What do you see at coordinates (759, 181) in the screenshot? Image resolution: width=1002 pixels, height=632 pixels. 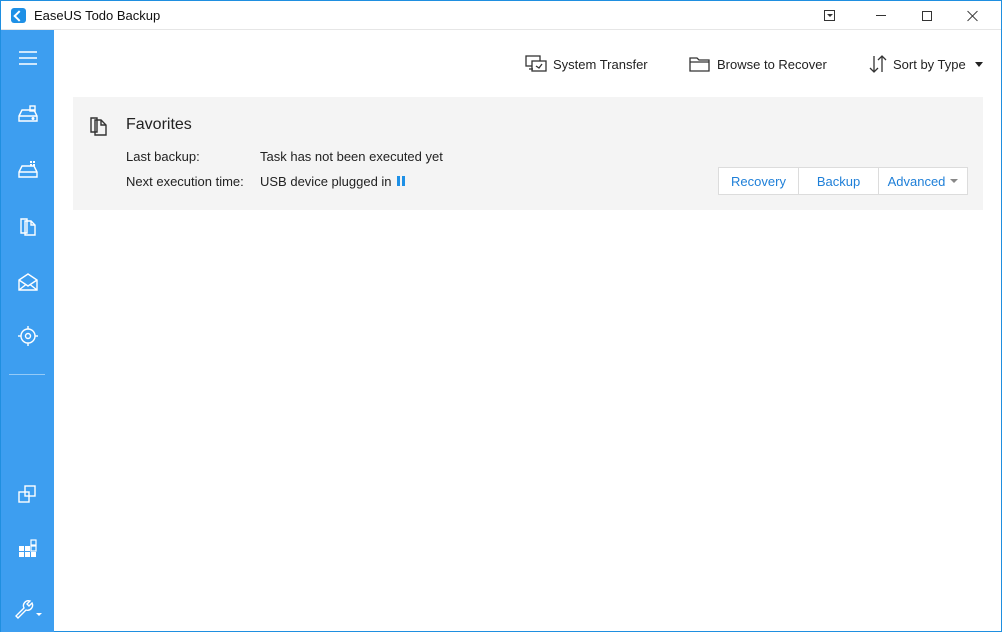 I see `recovery-button: Recovery` at bounding box center [759, 181].